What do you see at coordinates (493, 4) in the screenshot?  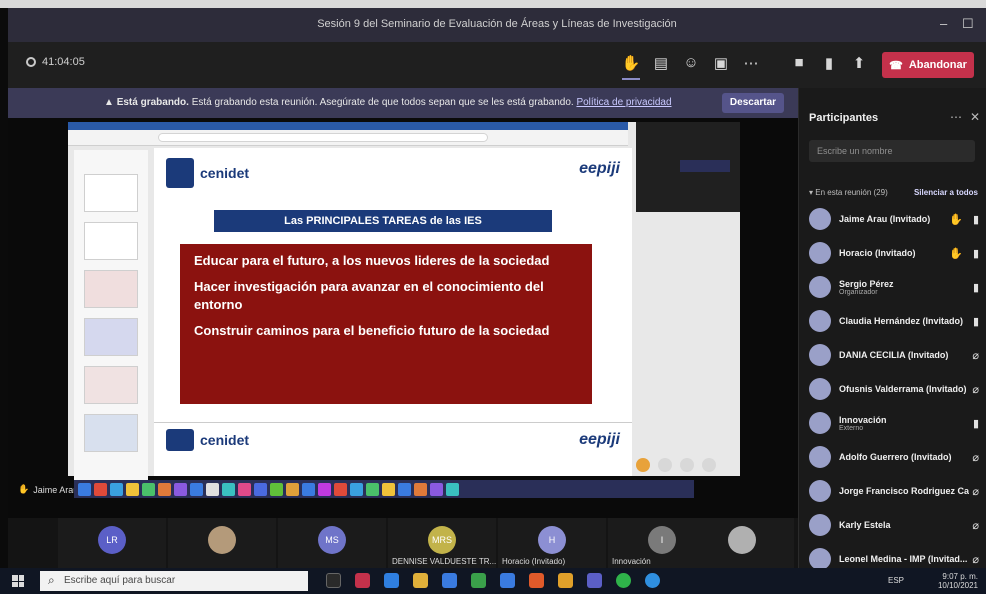 I see `top-strip` at bounding box center [493, 4].